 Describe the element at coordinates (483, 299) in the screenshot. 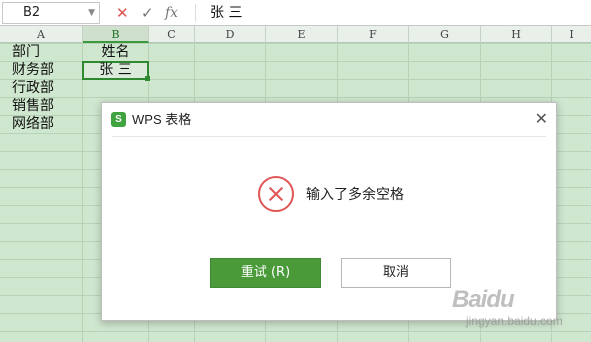

I see `watermark-brand: Baidu` at that location.